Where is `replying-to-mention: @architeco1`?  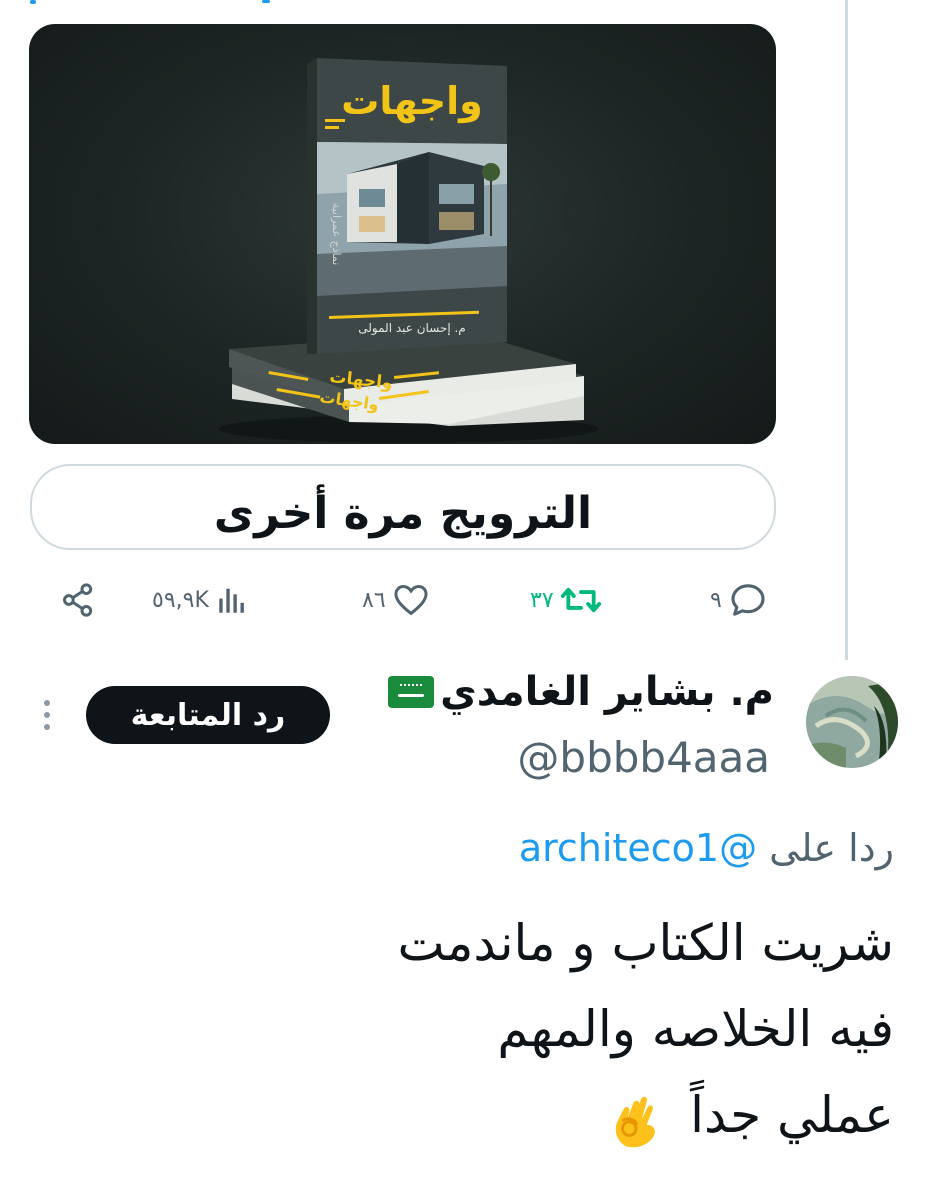
replying-to-mention: @architeco1 is located at coordinates (638, 848).